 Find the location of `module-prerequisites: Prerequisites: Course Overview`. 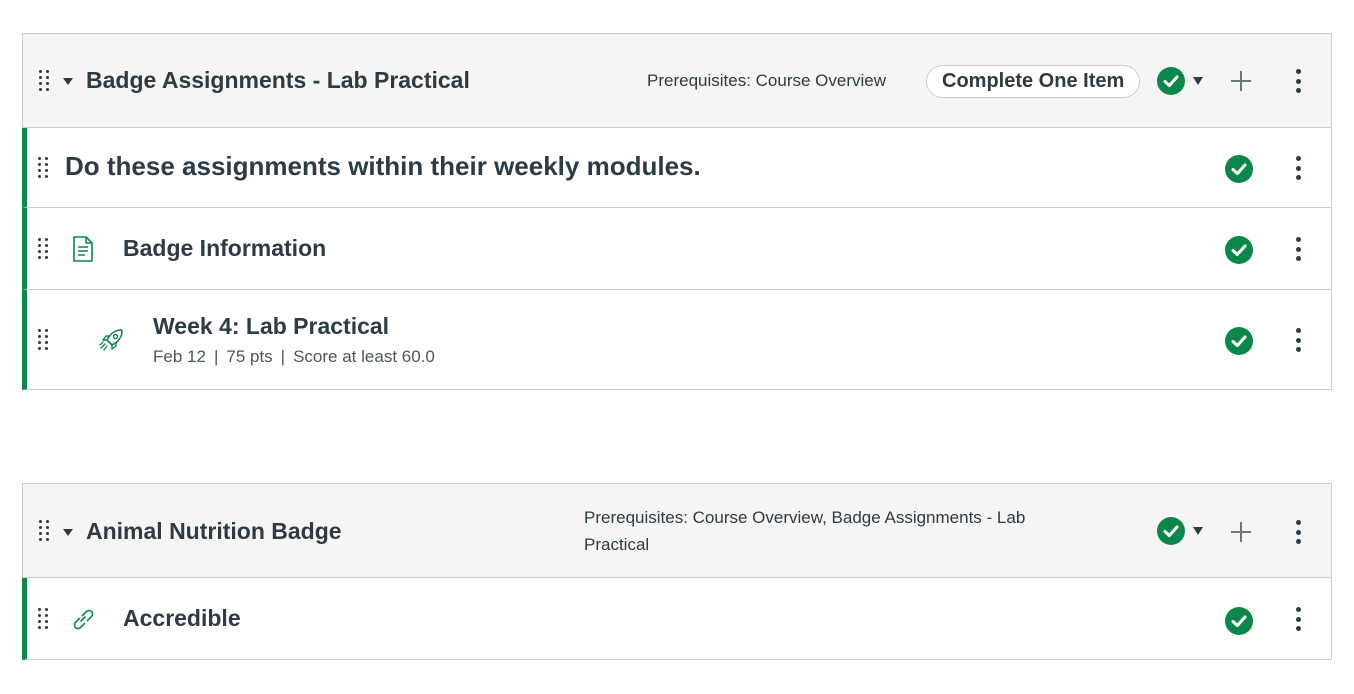

module-prerequisites: Prerequisites: Course Overview is located at coordinates (767, 80).